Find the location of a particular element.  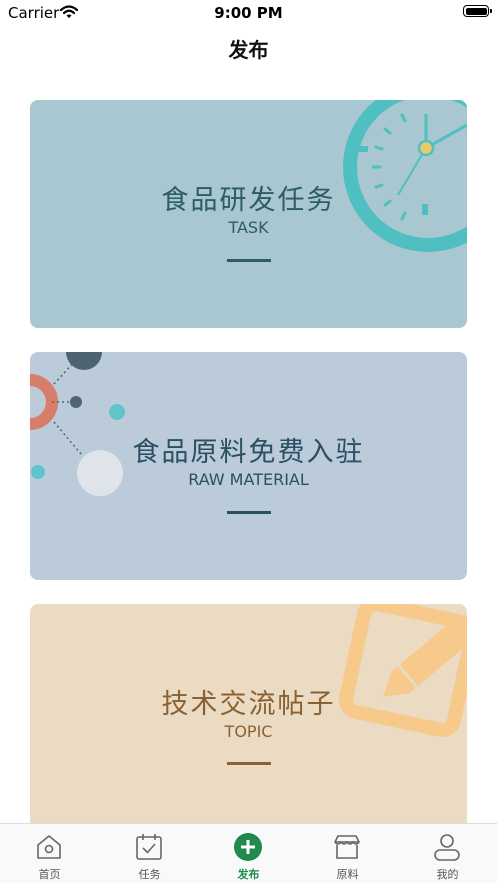

tab-materials: 原料 is located at coordinates (347, 853).